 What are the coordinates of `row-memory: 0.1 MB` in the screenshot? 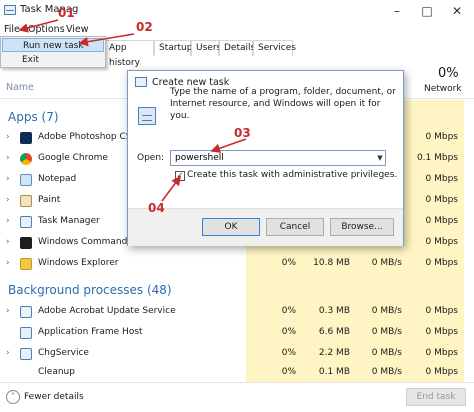 It's located at (334, 372).